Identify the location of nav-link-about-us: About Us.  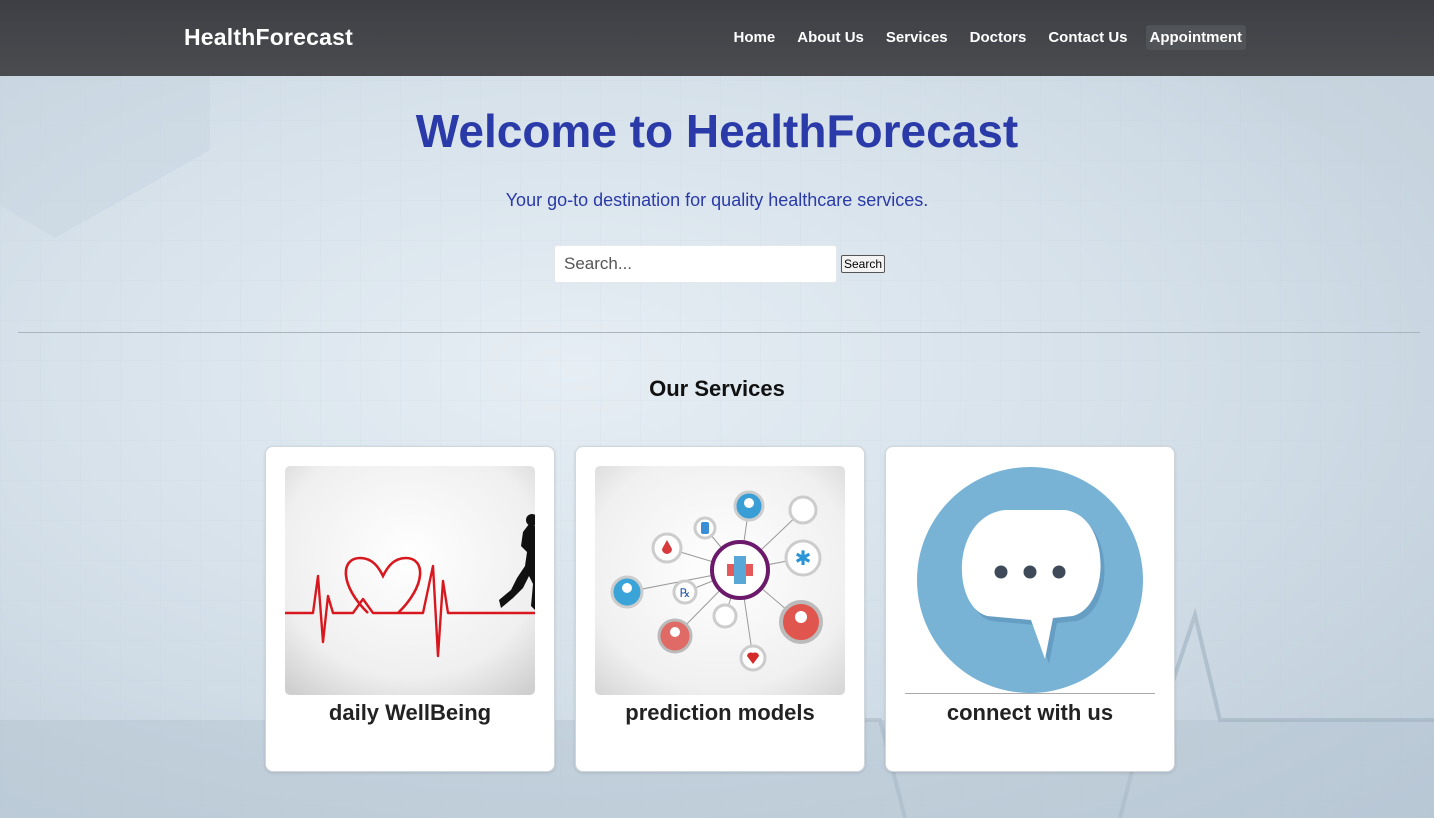
(830, 37).